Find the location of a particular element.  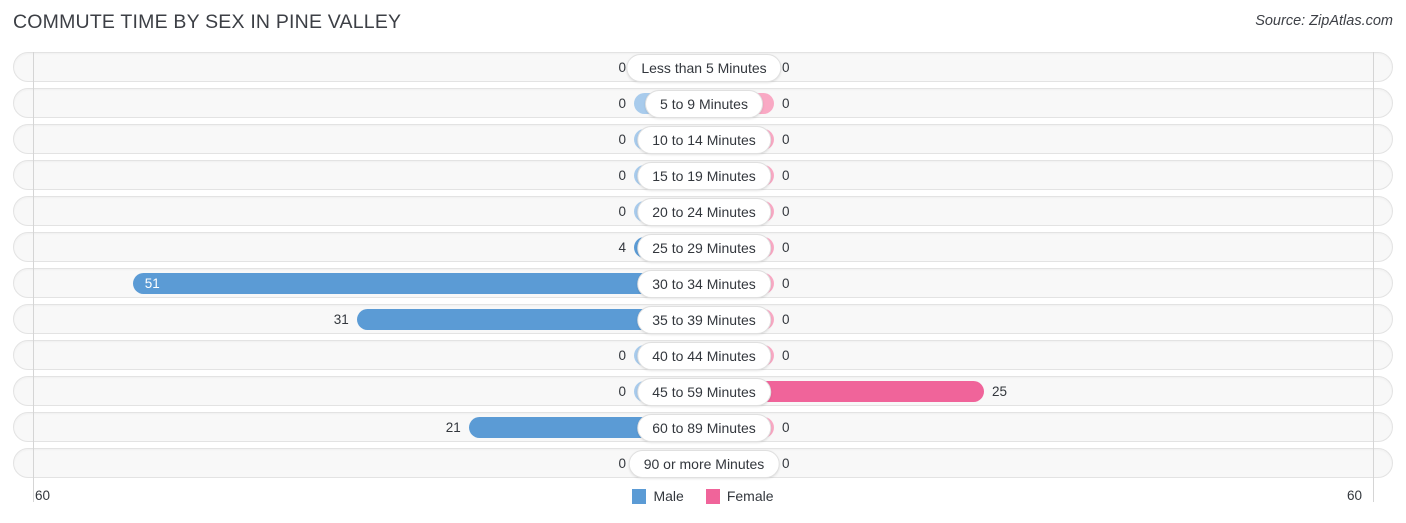

row-track: 4 0 25 to 29 Minutes is located at coordinates (703, 247).